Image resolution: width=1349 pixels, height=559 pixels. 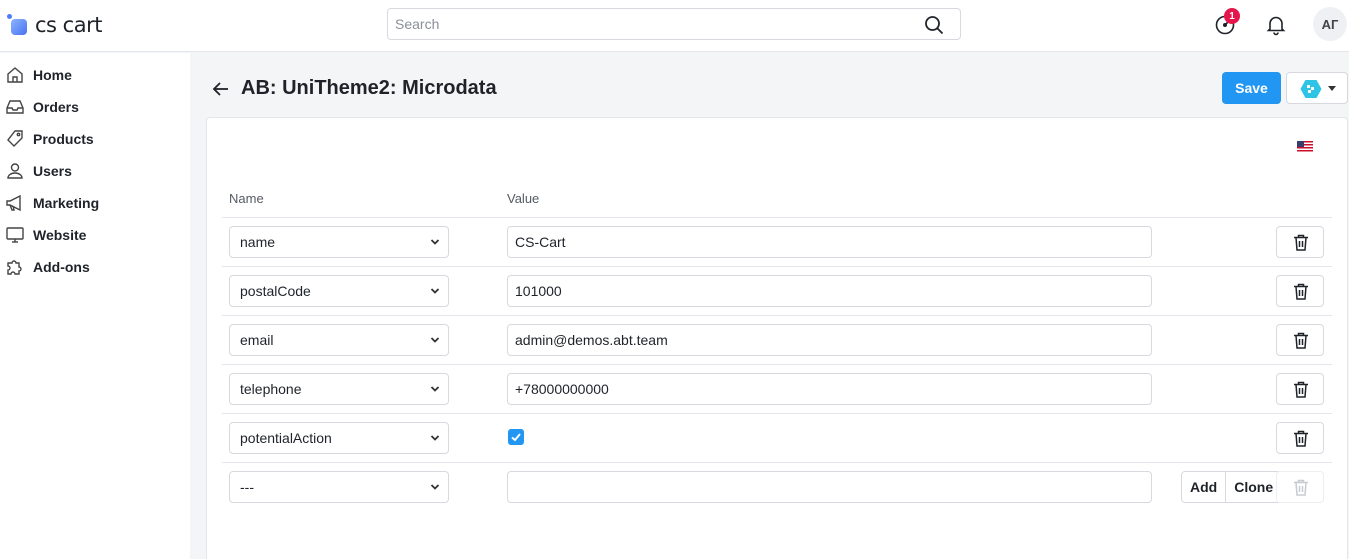 What do you see at coordinates (1311, 89) in the screenshot?
I see `addon-hexagon-icon` at bounding box center [1311, 89].